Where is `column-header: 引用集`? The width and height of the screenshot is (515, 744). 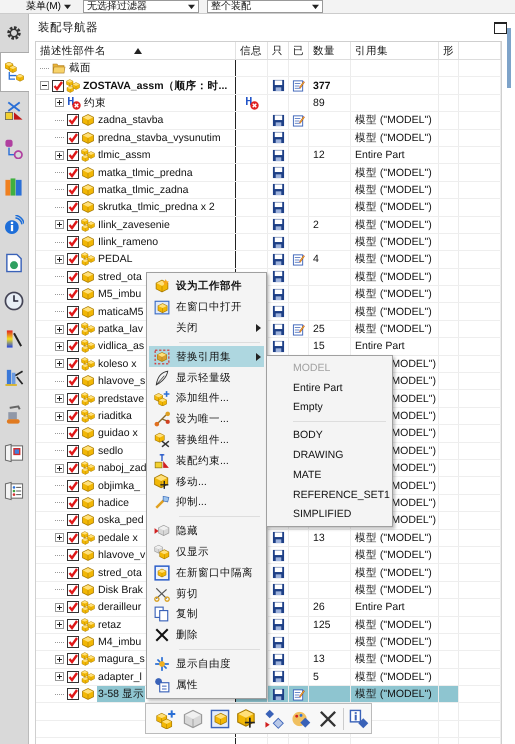 column-header: 引用集 is located at coordinates (395, 50).